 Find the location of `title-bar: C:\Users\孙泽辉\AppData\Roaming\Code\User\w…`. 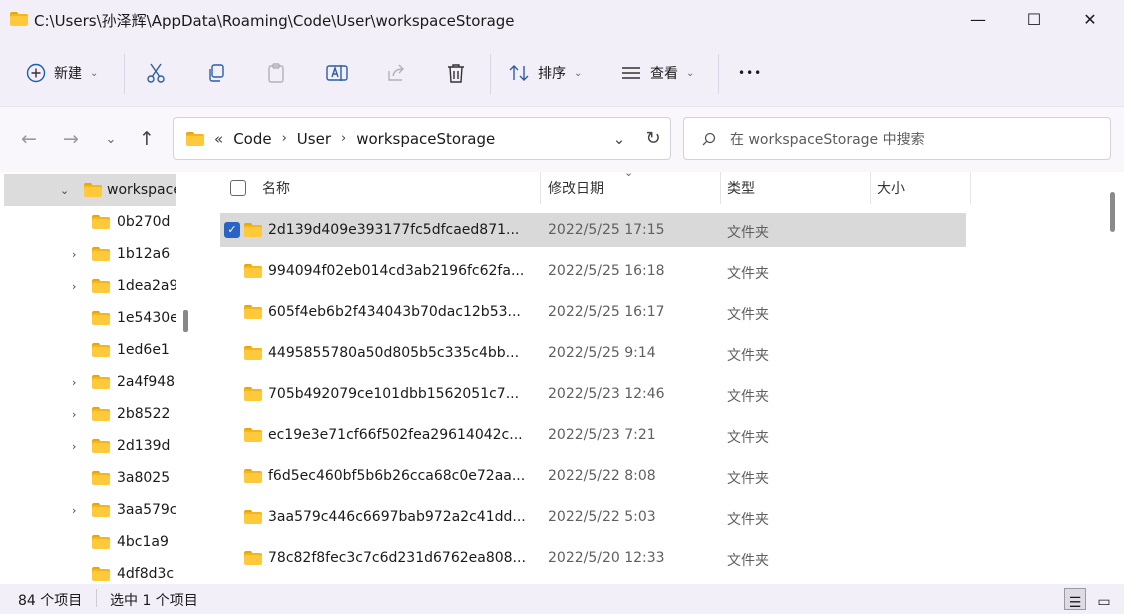

title-bar: C:\Users\孙泽辉\AppData\Roaming\Code\User\w… is located at coordinates (562, 19).